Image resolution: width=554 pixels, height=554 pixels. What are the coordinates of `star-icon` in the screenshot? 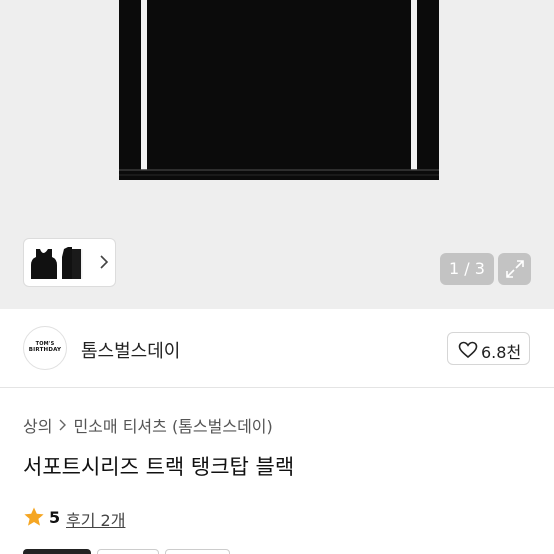 It's located at (34, 516).